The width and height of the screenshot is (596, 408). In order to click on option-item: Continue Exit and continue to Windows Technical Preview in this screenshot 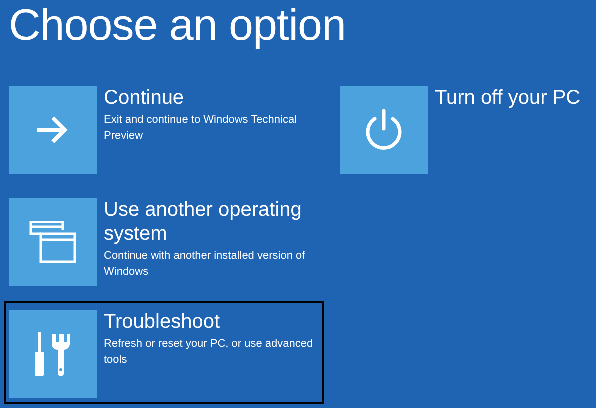, I will do `click(164, 128)`.